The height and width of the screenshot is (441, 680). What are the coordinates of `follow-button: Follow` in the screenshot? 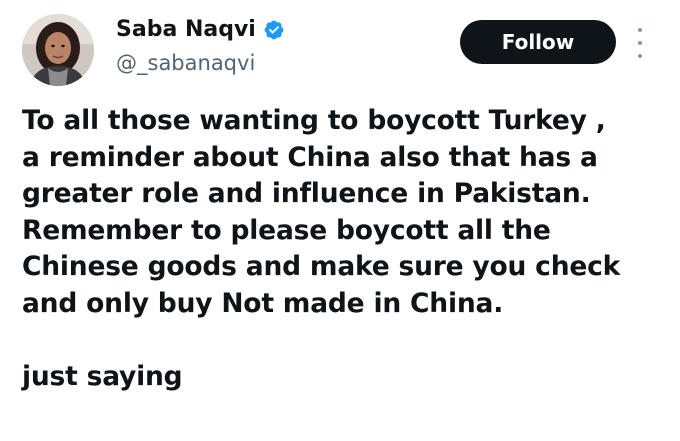 It's located at (538, 42).